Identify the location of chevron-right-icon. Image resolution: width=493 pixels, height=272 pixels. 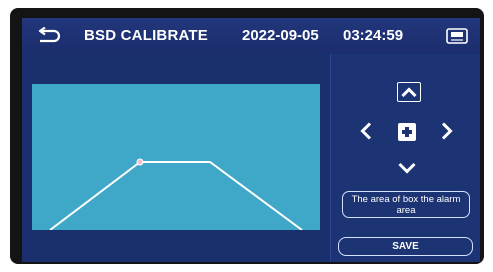
(447, 131).